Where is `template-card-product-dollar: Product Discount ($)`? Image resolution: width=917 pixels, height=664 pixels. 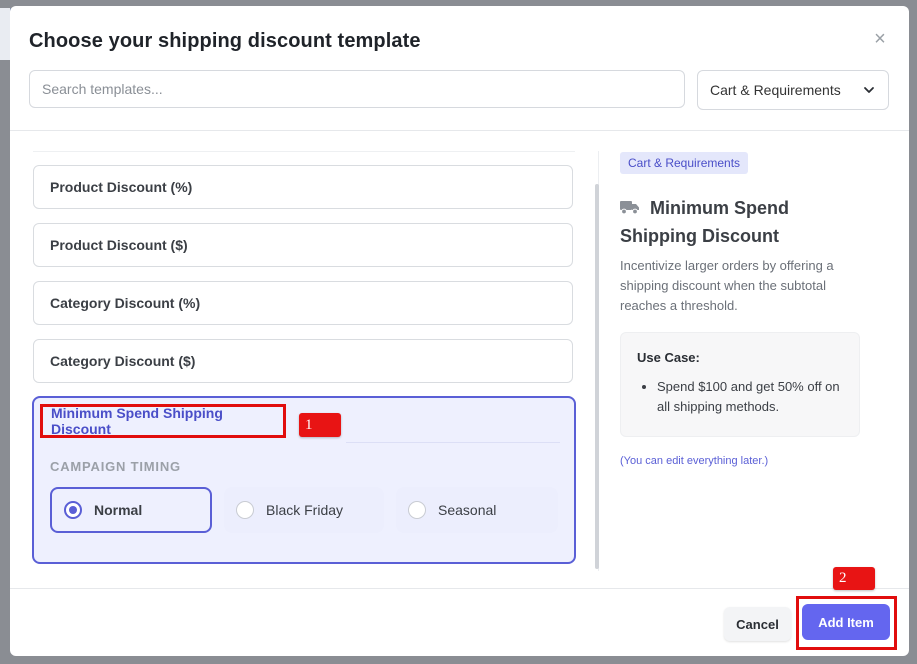 template-card-product-dollar: Product Discount ($) is located at coordinates (303, 245).